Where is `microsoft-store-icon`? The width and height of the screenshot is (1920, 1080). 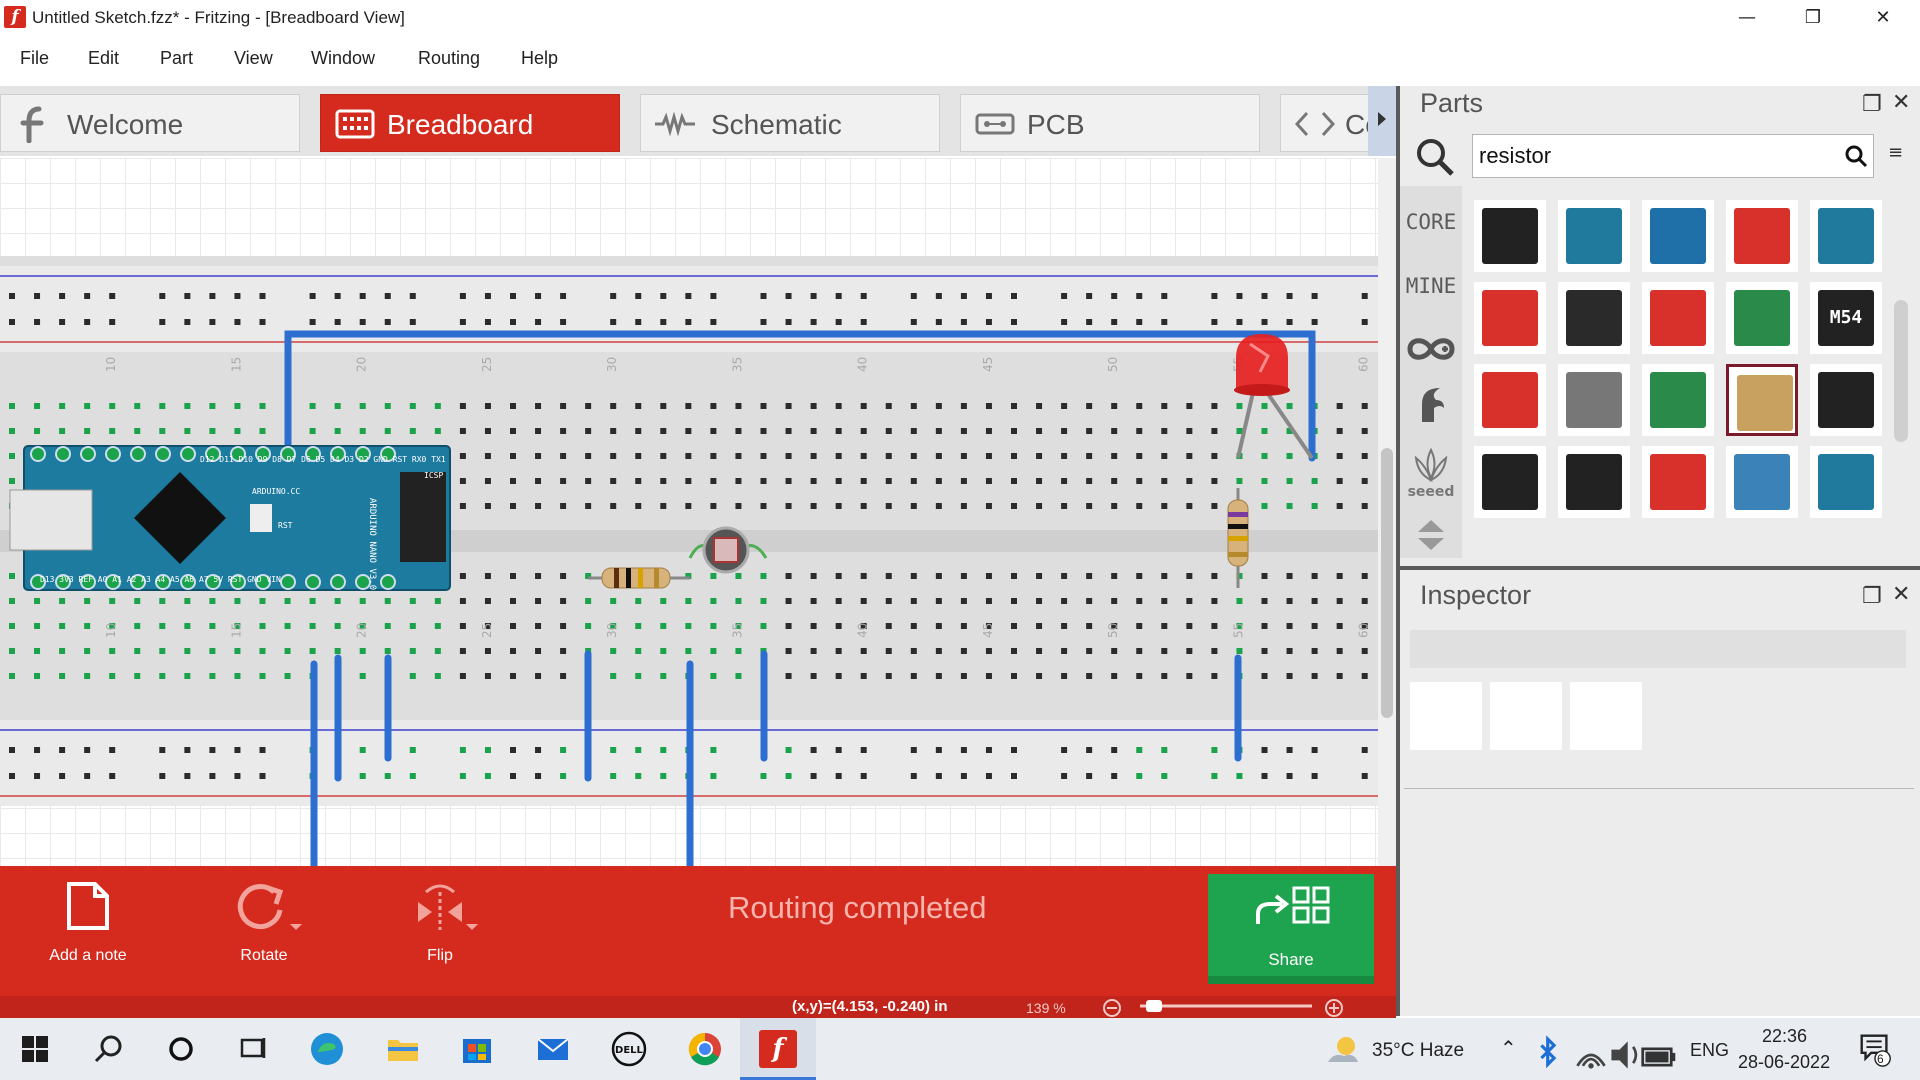
microsoft-store-icon is located at coordinates (477, 1049).